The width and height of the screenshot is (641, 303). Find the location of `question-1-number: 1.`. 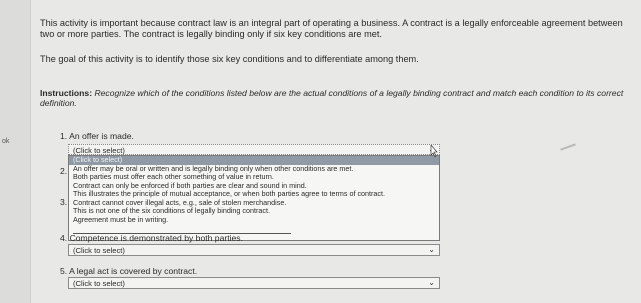

question-1-number: 1. is located at coordinates (64, 136).